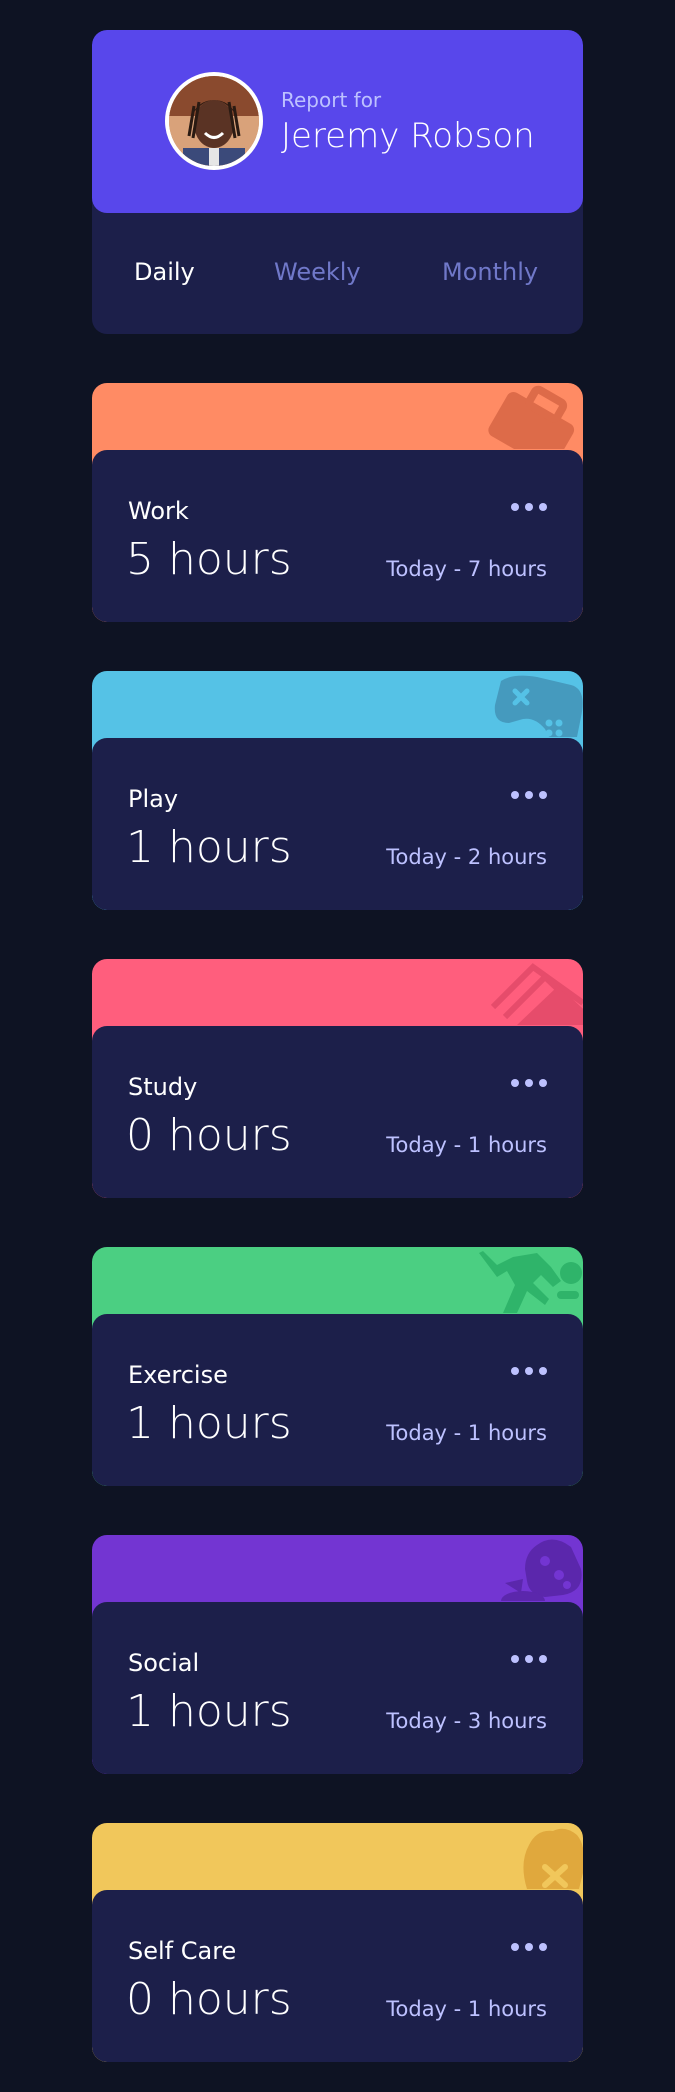 The height and width of the screenshot is (2092, 675). What do you see at coordinates (158, 511) in the screenshot?
I see `activity-title: Work` at bounding box center [158, 511].